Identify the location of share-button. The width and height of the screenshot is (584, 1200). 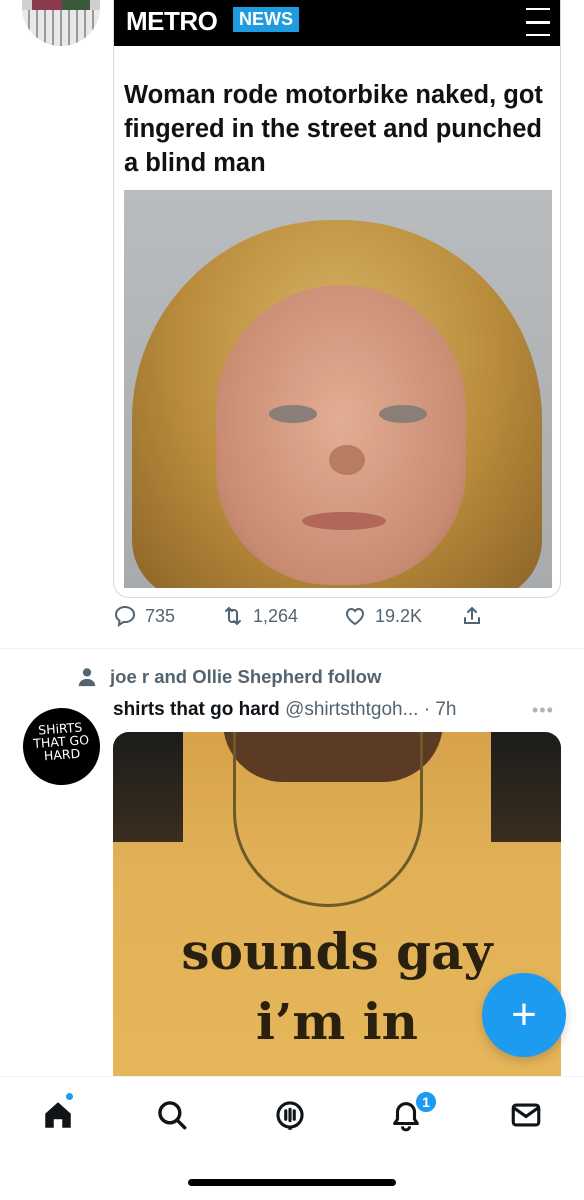
(472, 616).